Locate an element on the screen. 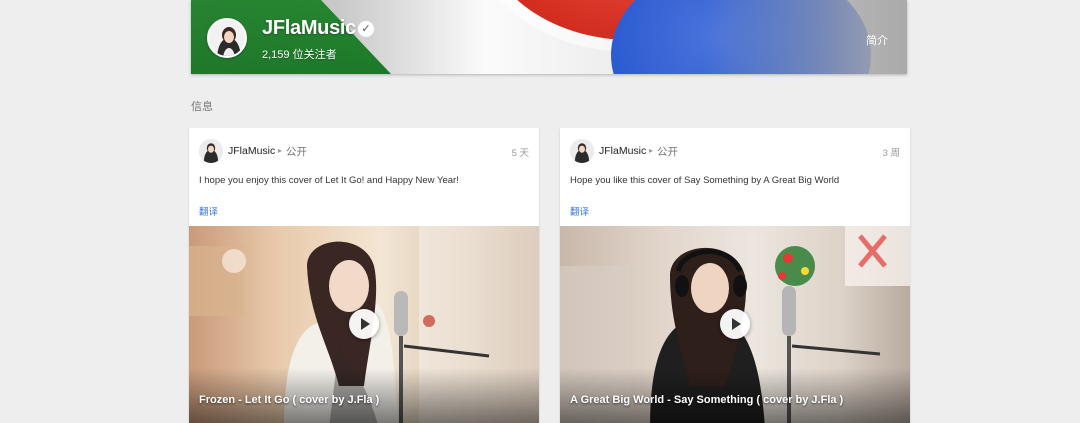 The width and height of the screenshot is (1080, 423). post-time: 3 周 is located at coordinates (891, 152).